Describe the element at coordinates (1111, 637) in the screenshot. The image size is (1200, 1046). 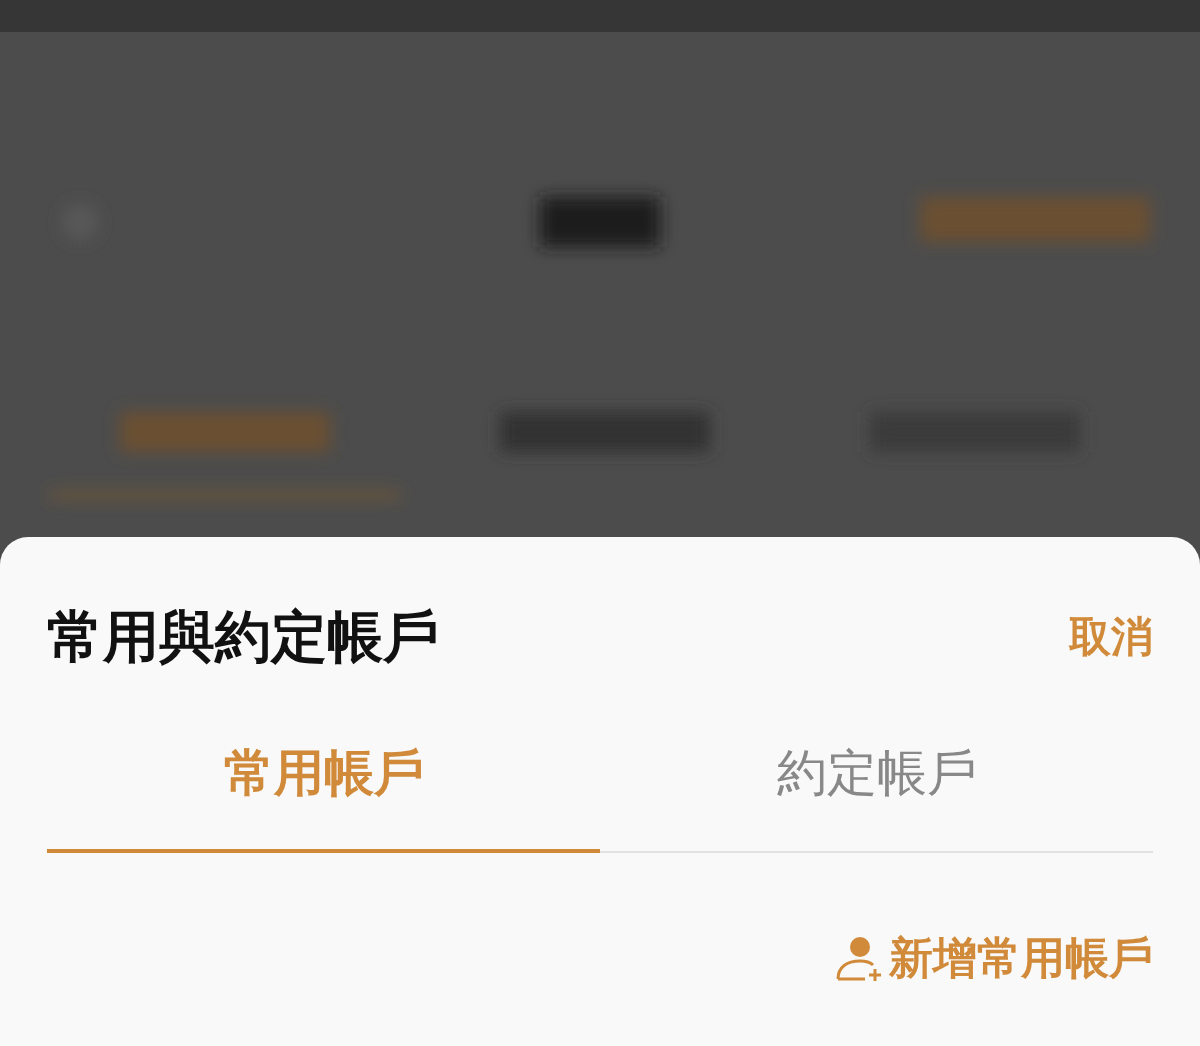
I see `cancel-button: 取消` at that location.